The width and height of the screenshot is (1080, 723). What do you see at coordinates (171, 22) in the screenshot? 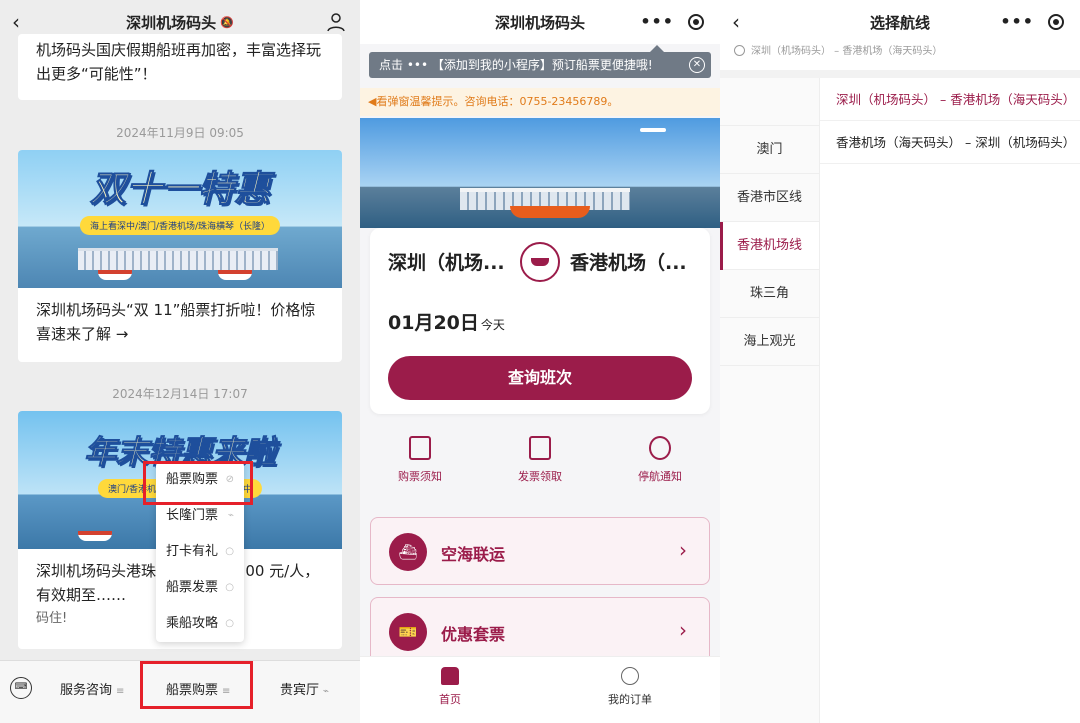
I see `account-title: 深圳机场码头` at bounding box center [171, 22].